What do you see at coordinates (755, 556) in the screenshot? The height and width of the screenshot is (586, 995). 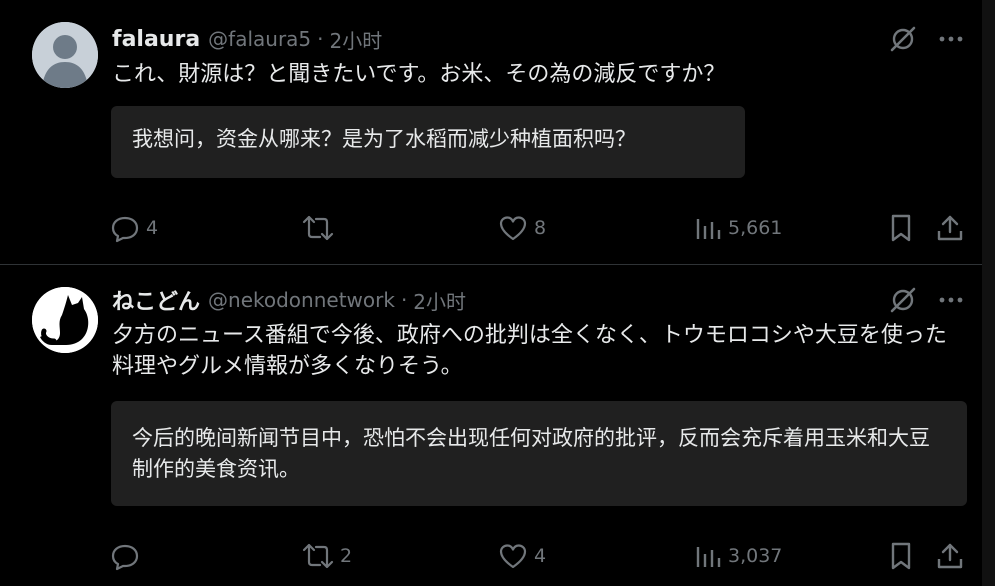 I see `views-count: 3,037` at bounding box center [755, 556].